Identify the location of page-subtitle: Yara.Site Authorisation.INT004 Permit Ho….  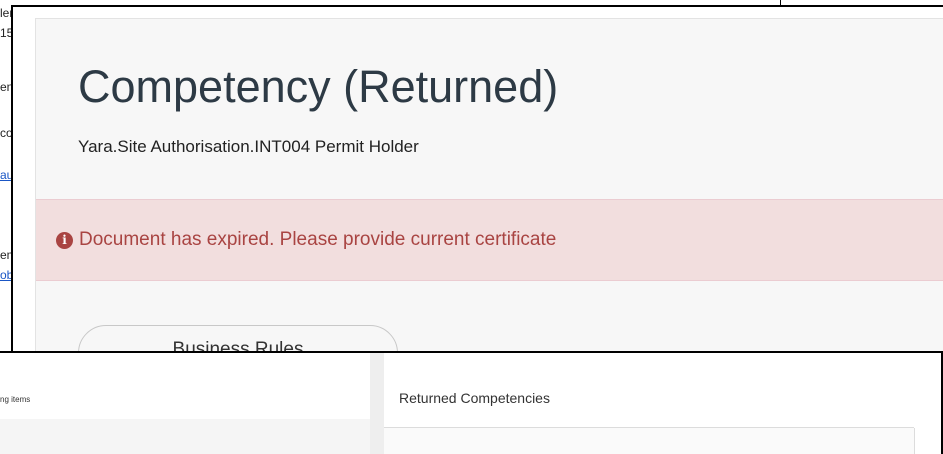
(248, 146).